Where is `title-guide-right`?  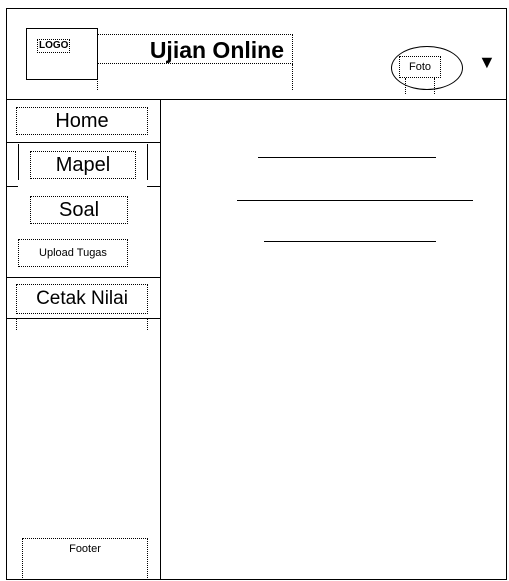
title-guide-right is located at coordinates (292, 77).